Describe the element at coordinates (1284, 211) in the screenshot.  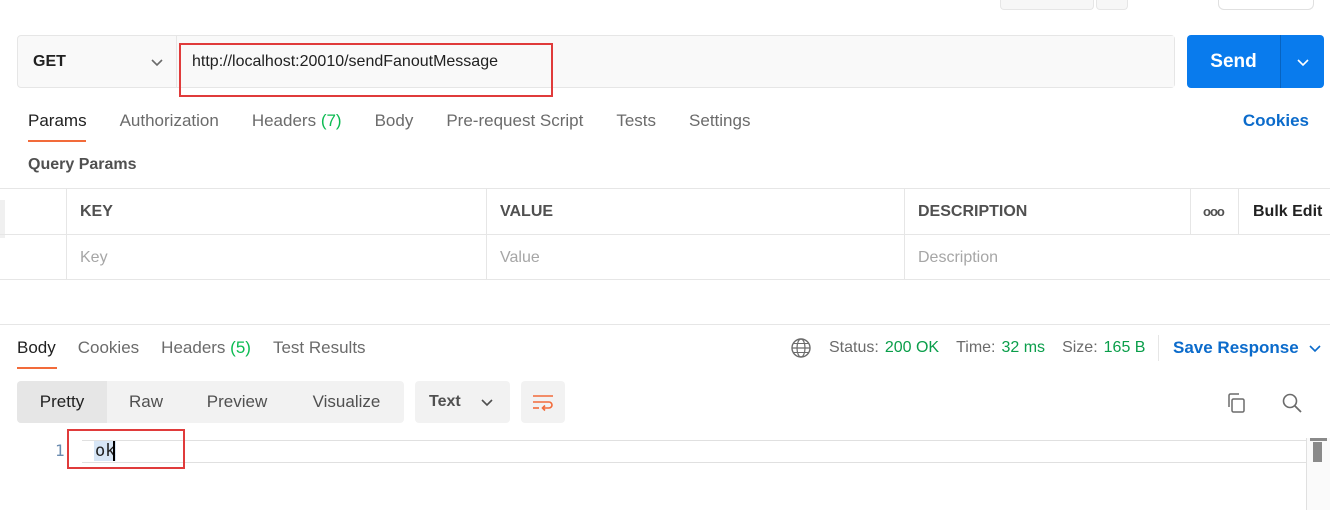
I see `bulk-edit-button: Bulk Edit` at that location.